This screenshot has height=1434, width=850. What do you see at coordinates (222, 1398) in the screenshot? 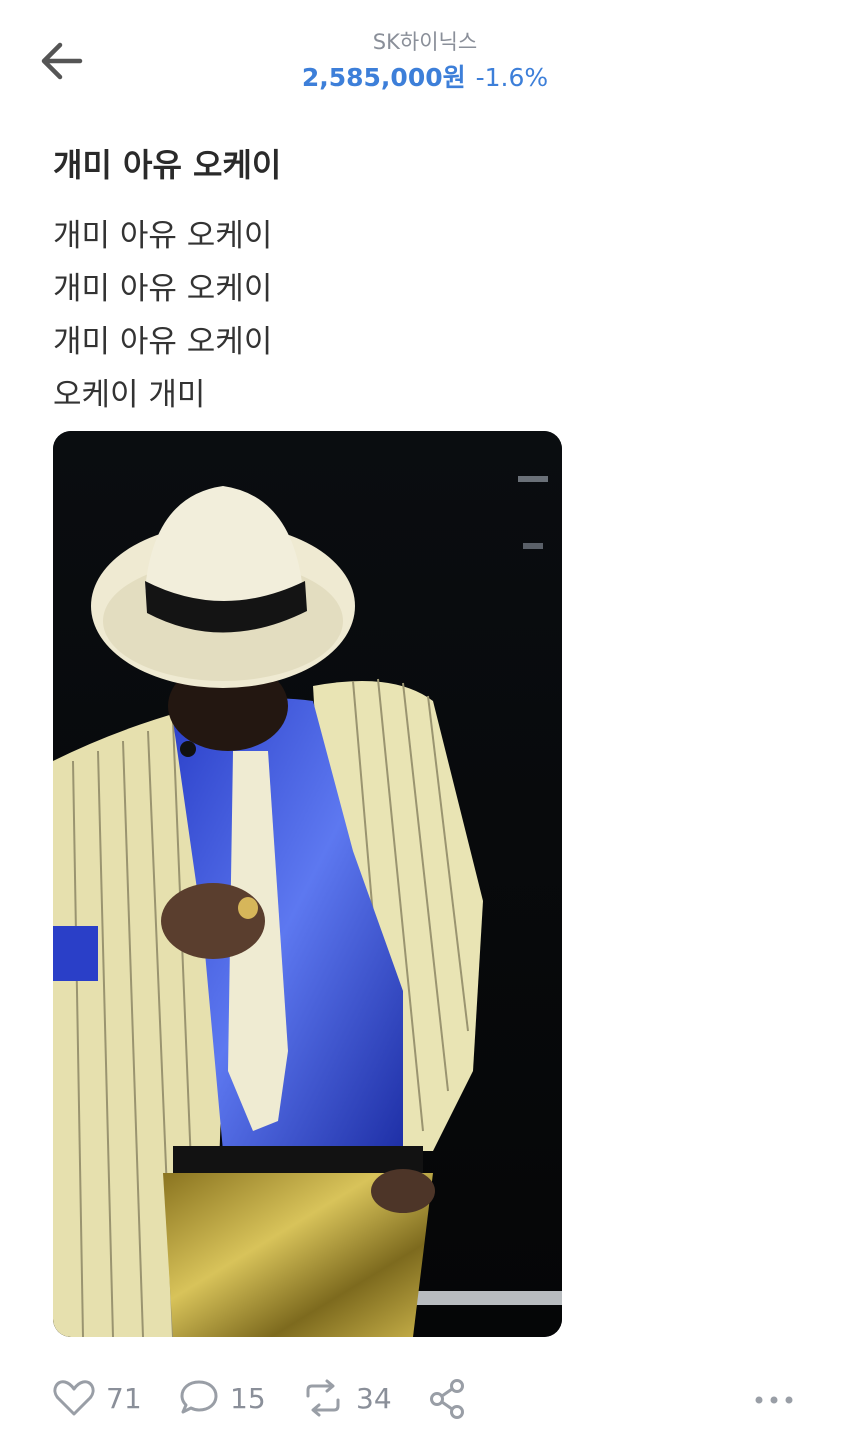
I see `comment-button: 15` at bounding box center [222, 1398].